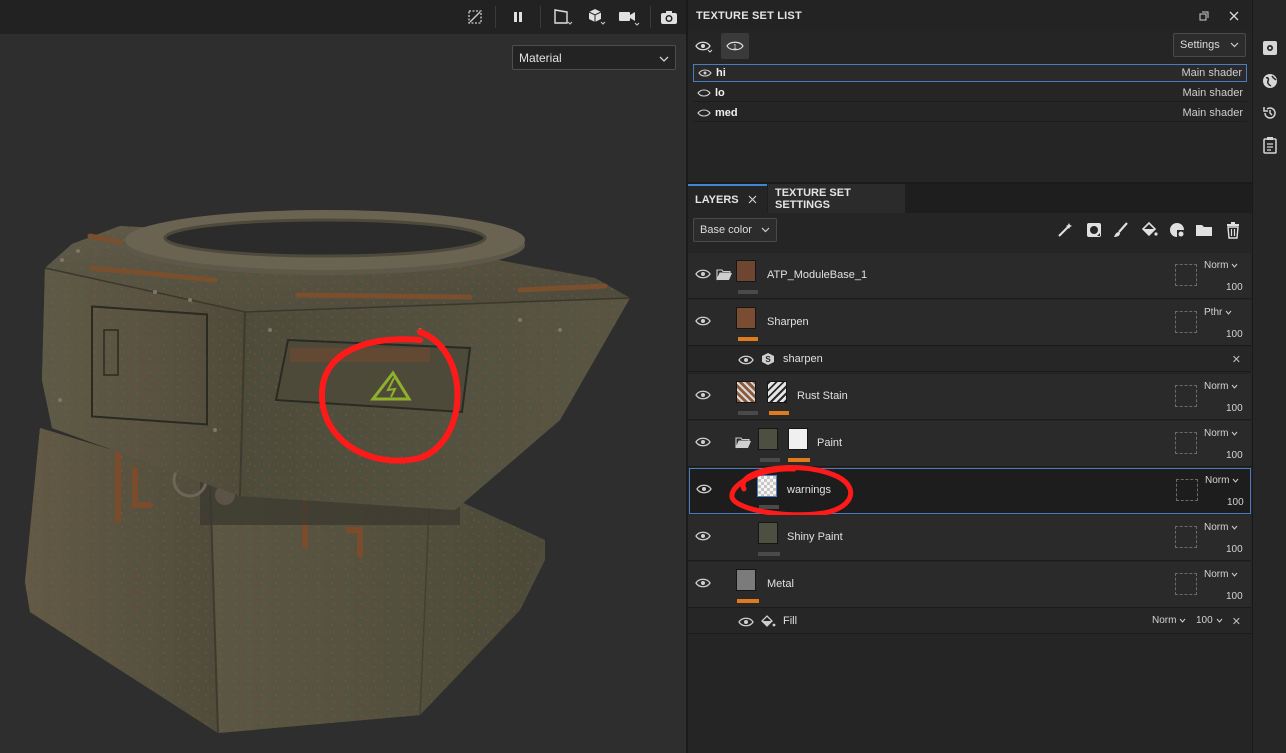  What do you see at coordinates (1270, 145) in the screenshot?
I see `clipboard-icon` at bounding box center [1270, 145].